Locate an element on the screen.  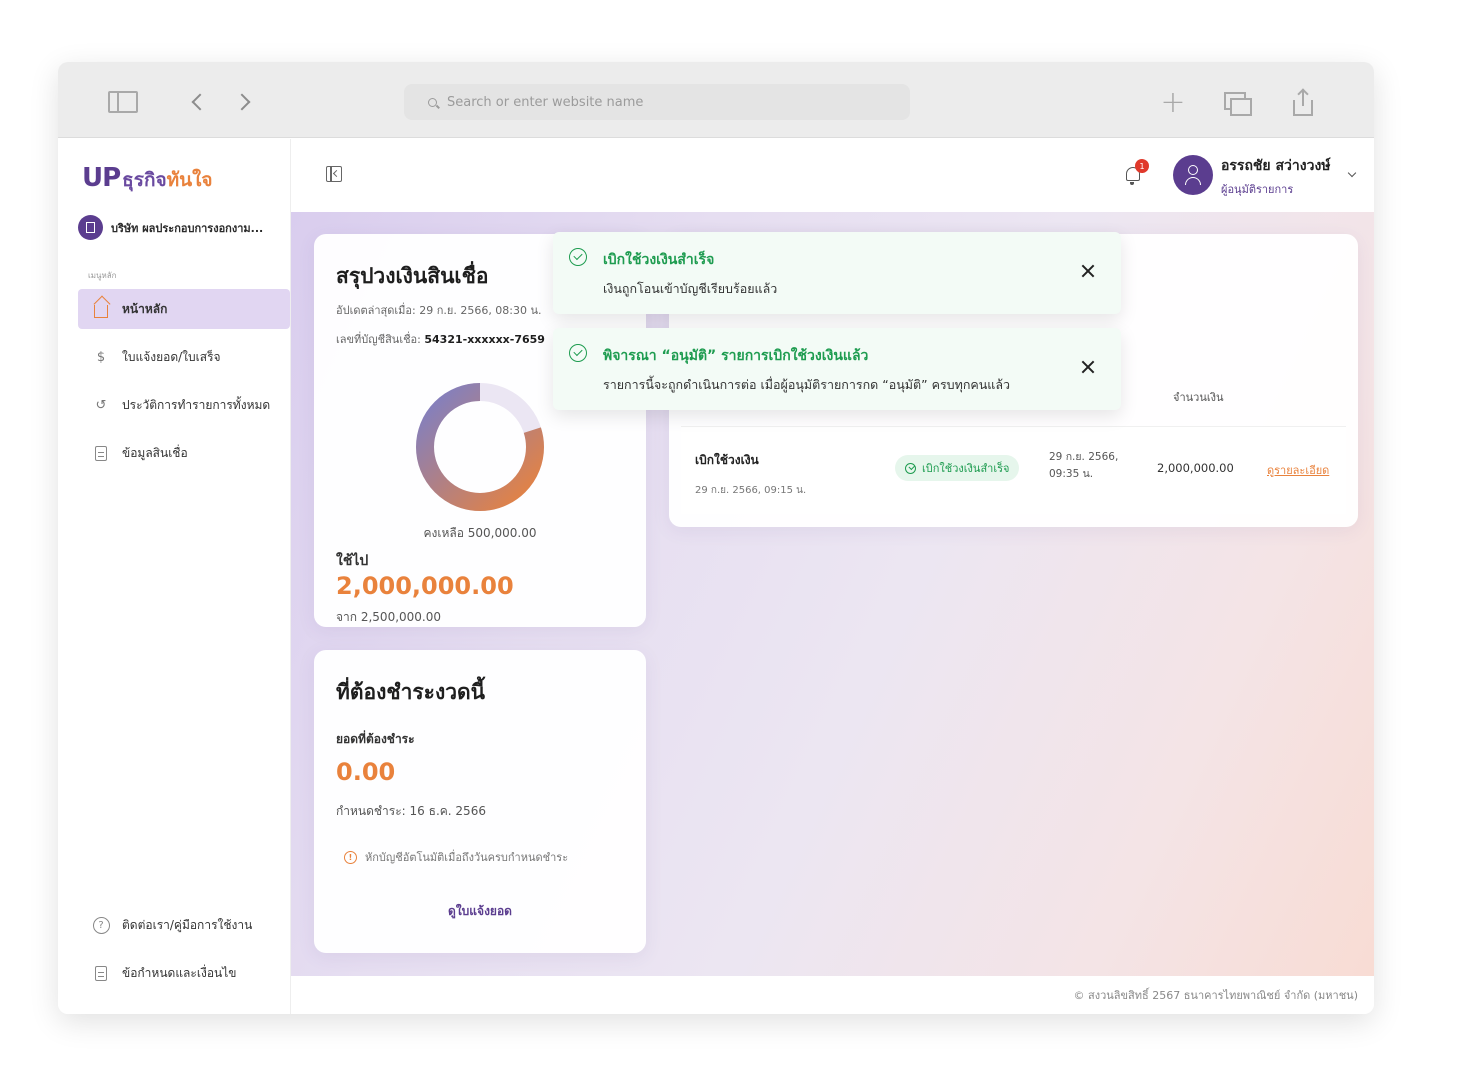
brand-logo: UP ธุรกิจ ทันใจ is located at coordinates (147, 179).